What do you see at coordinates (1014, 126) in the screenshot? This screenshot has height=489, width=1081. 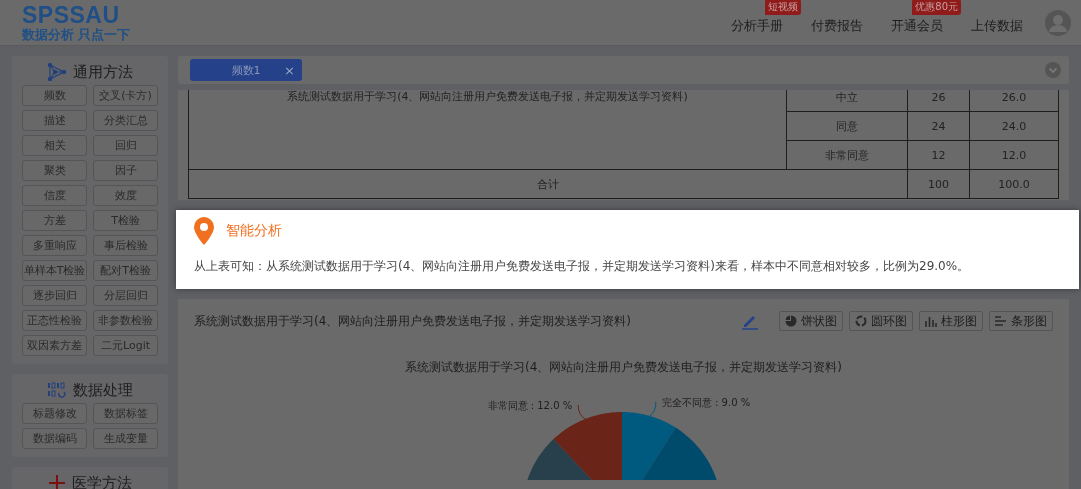 I see `table-cell: 24.0` at bounding box center [1014, 126].